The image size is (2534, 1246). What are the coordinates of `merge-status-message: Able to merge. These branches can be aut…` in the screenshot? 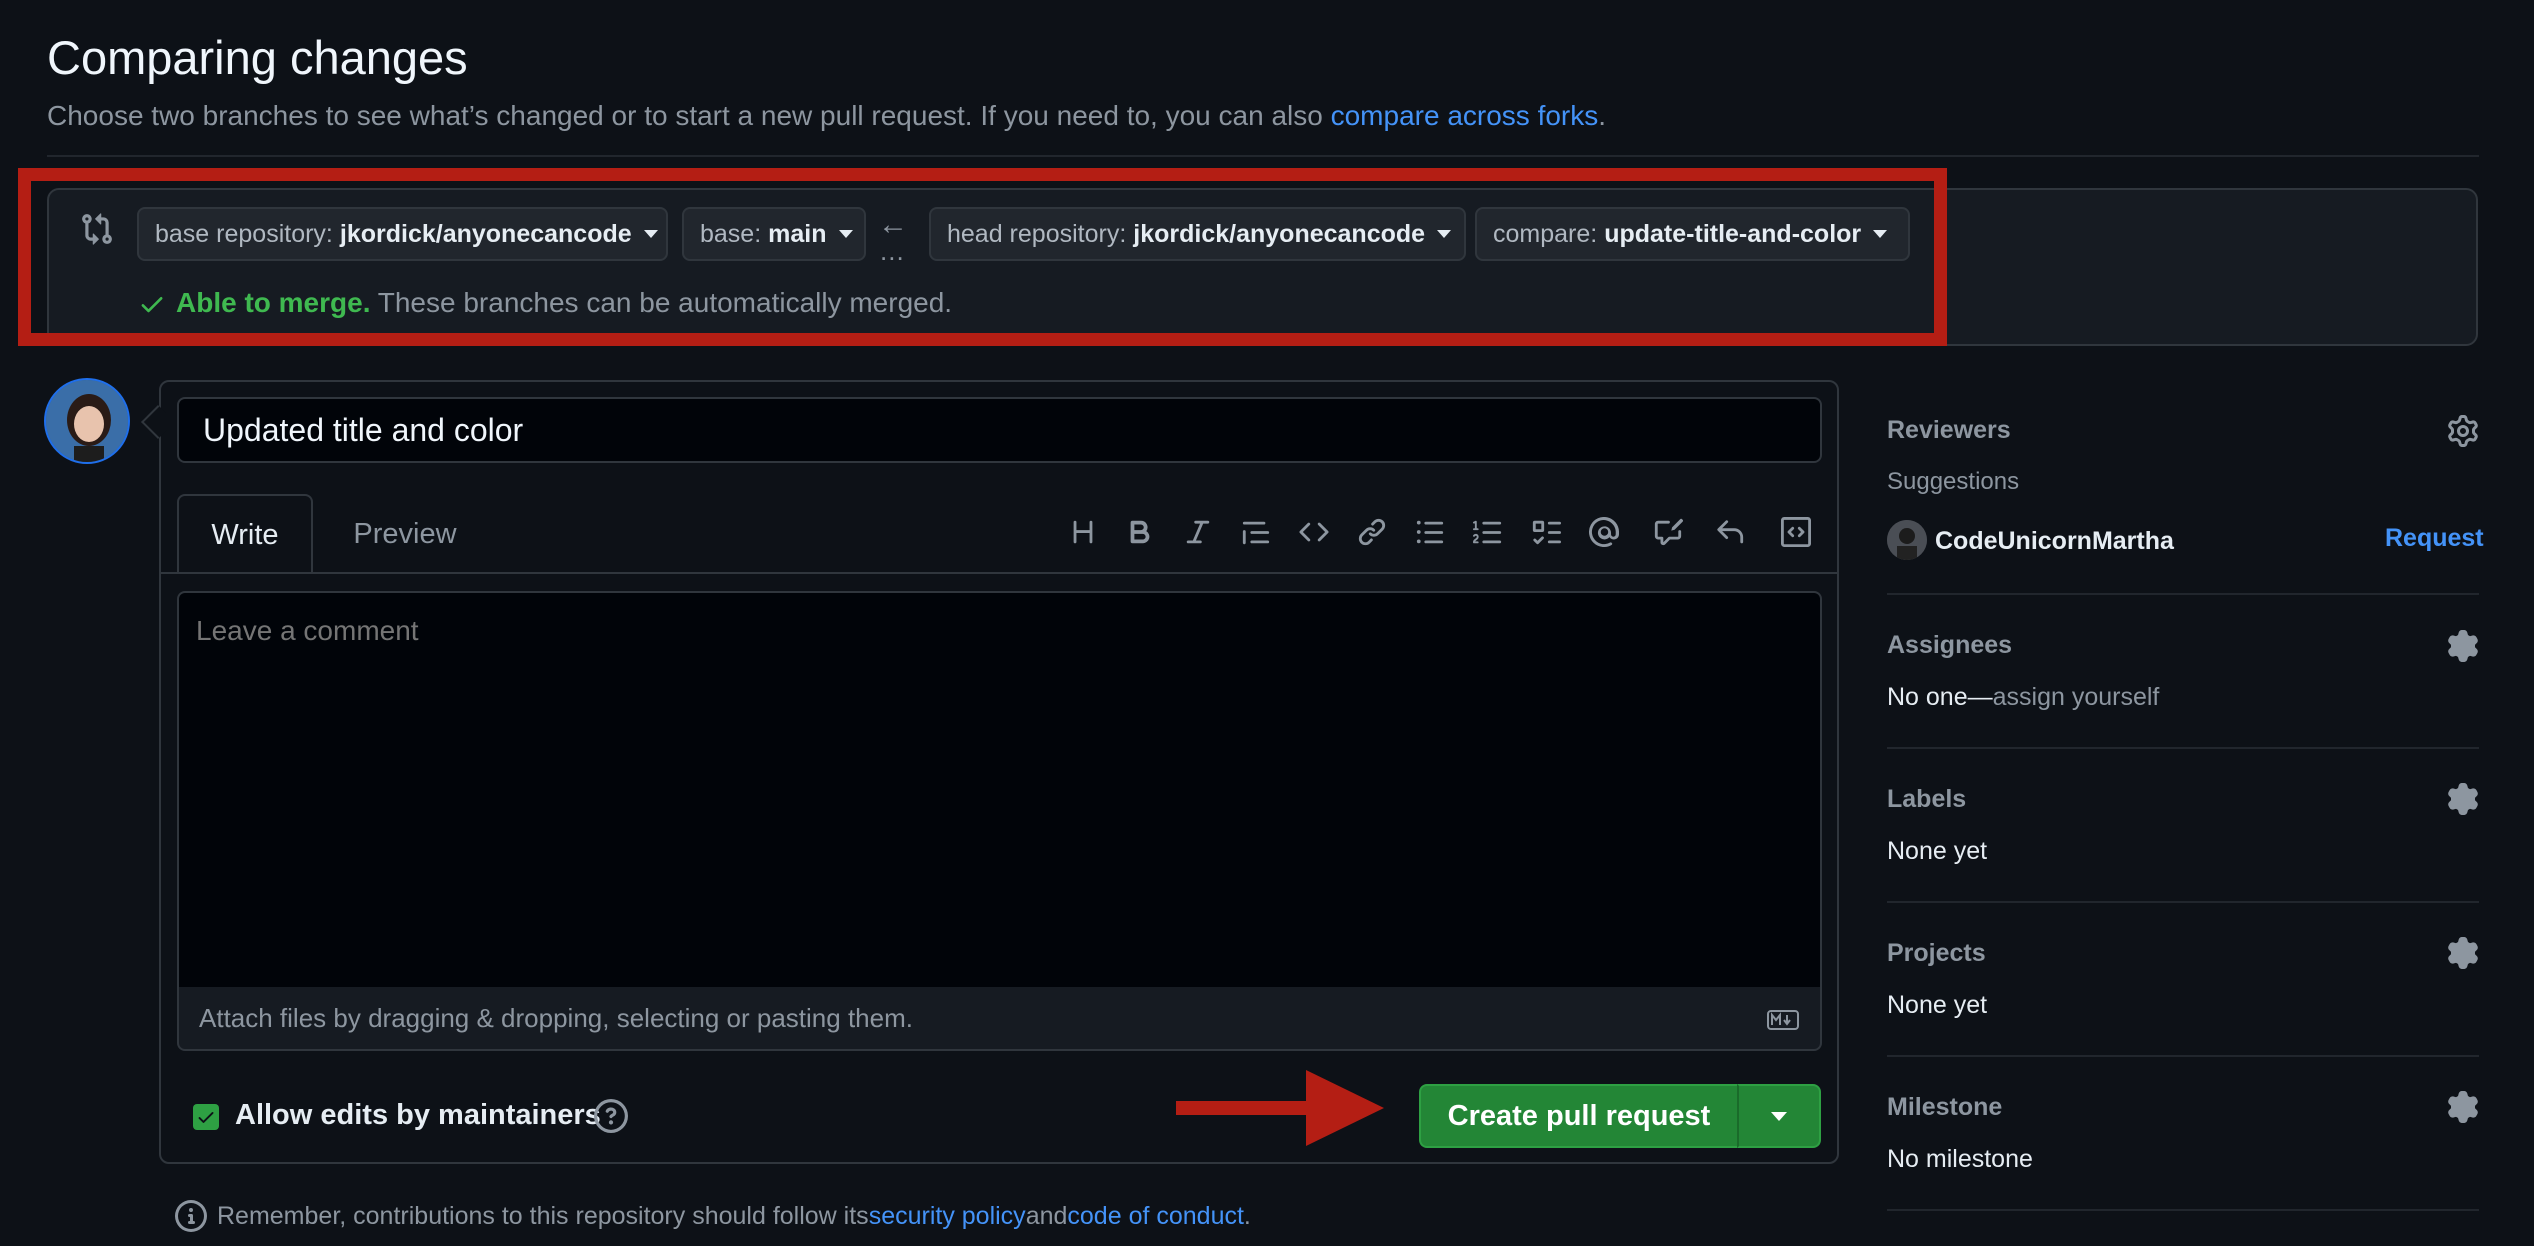 It's located at (564, 303).